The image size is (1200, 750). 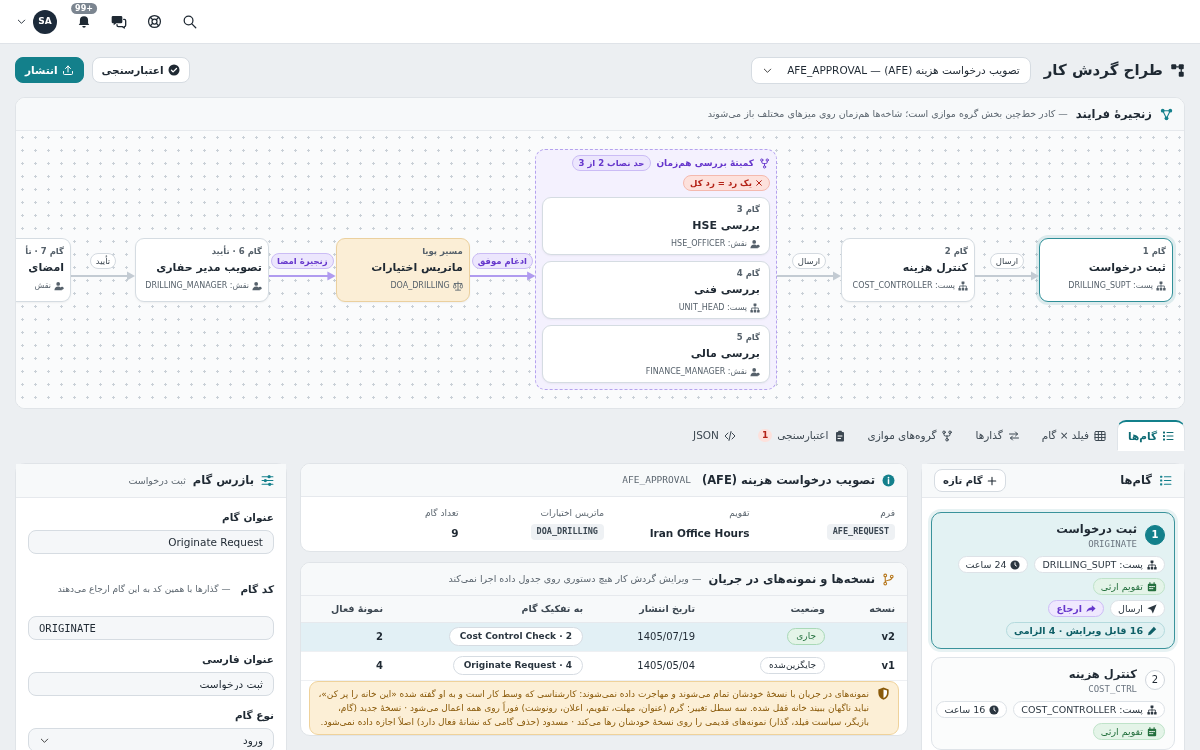 What do you see at coordinates (154, 21) in the screenshot?
I see `lifebuoy-icon` at bounding box center [154, 21].